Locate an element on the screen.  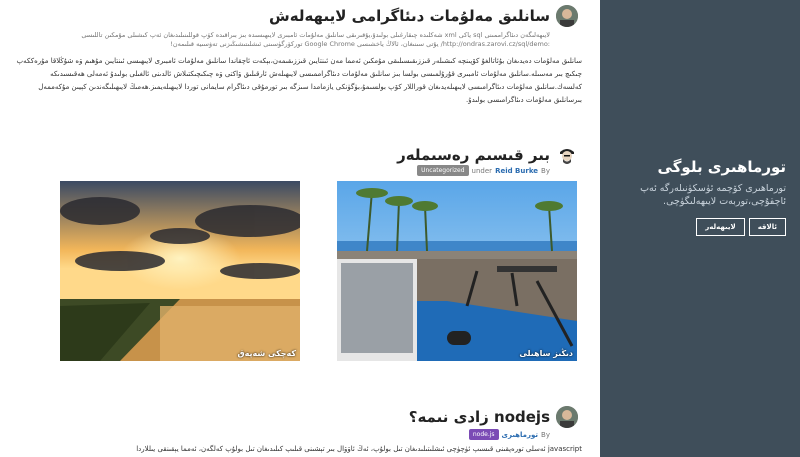
beach-photo-image is located at coordinates (457, 271).